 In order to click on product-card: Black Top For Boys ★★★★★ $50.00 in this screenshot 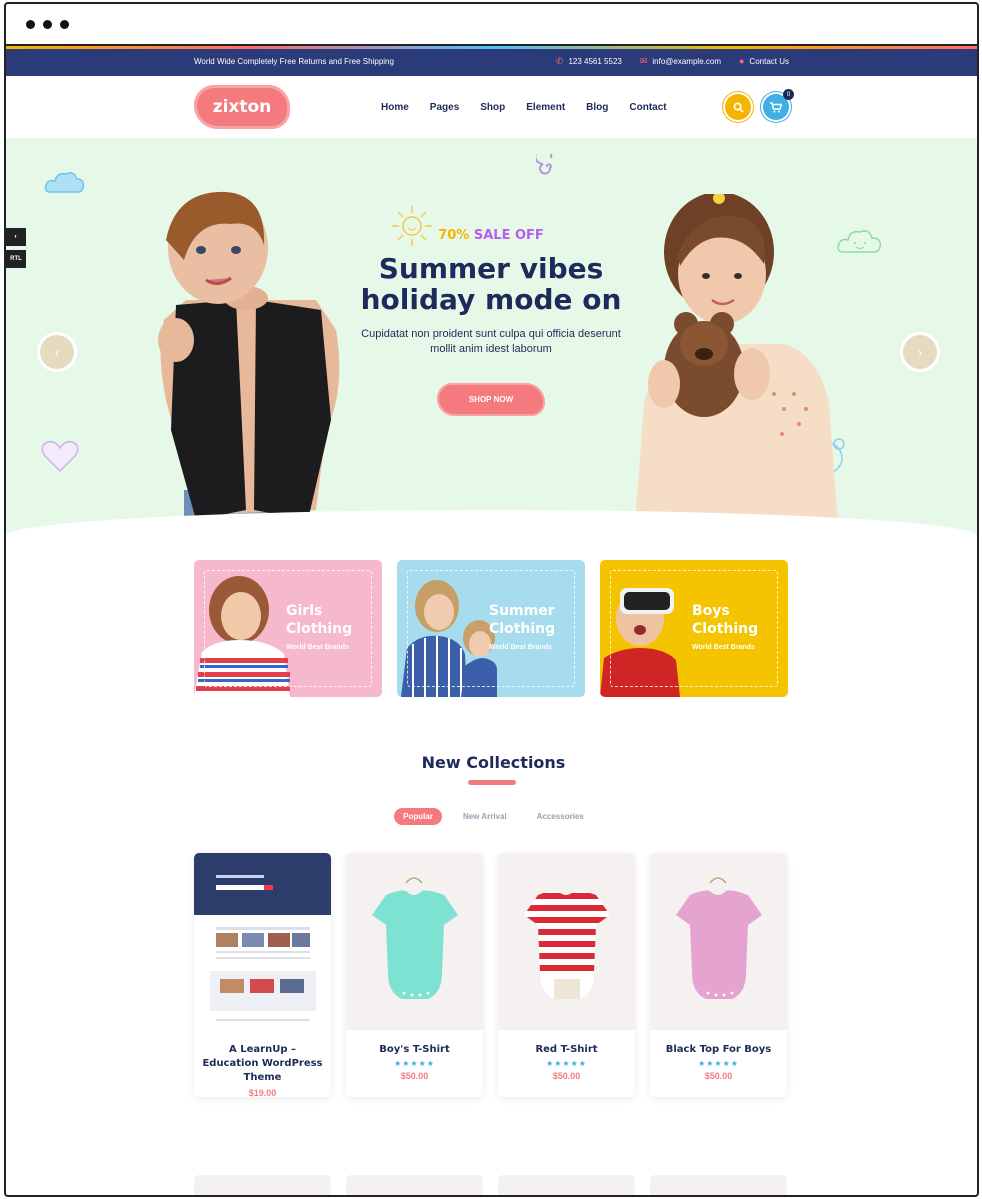, I will do `click(718, 975)`.